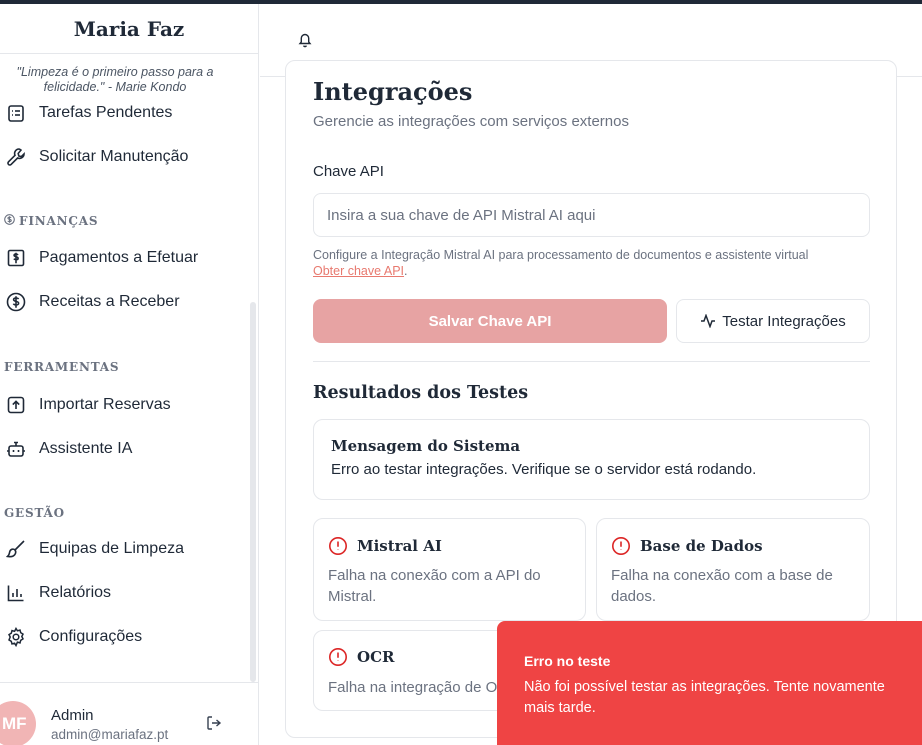 The image size is (922, 745). I want to click on logout-icon, so click(215, 724).